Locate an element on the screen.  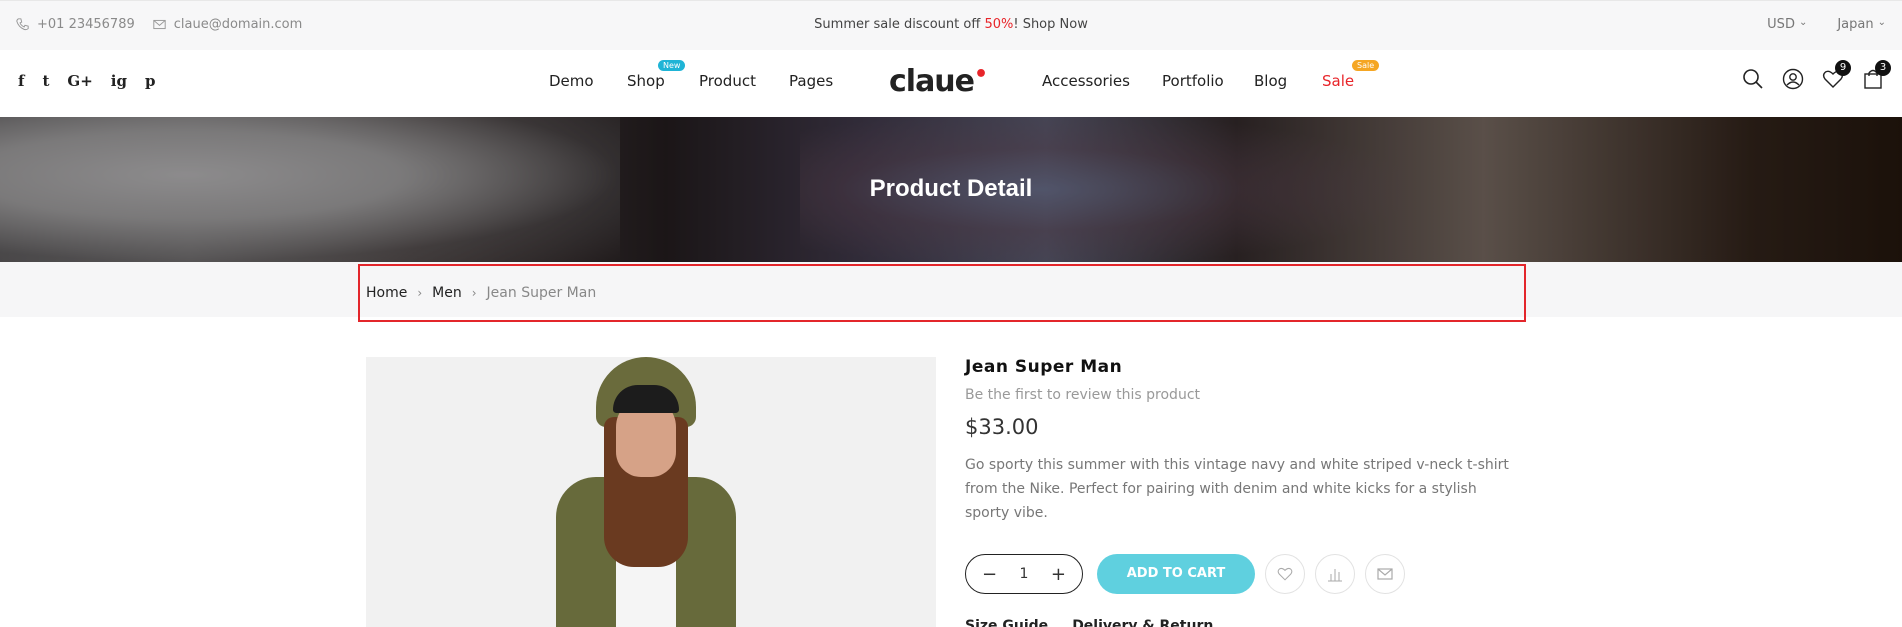
account-icon is located at coordinates (1793, 79).